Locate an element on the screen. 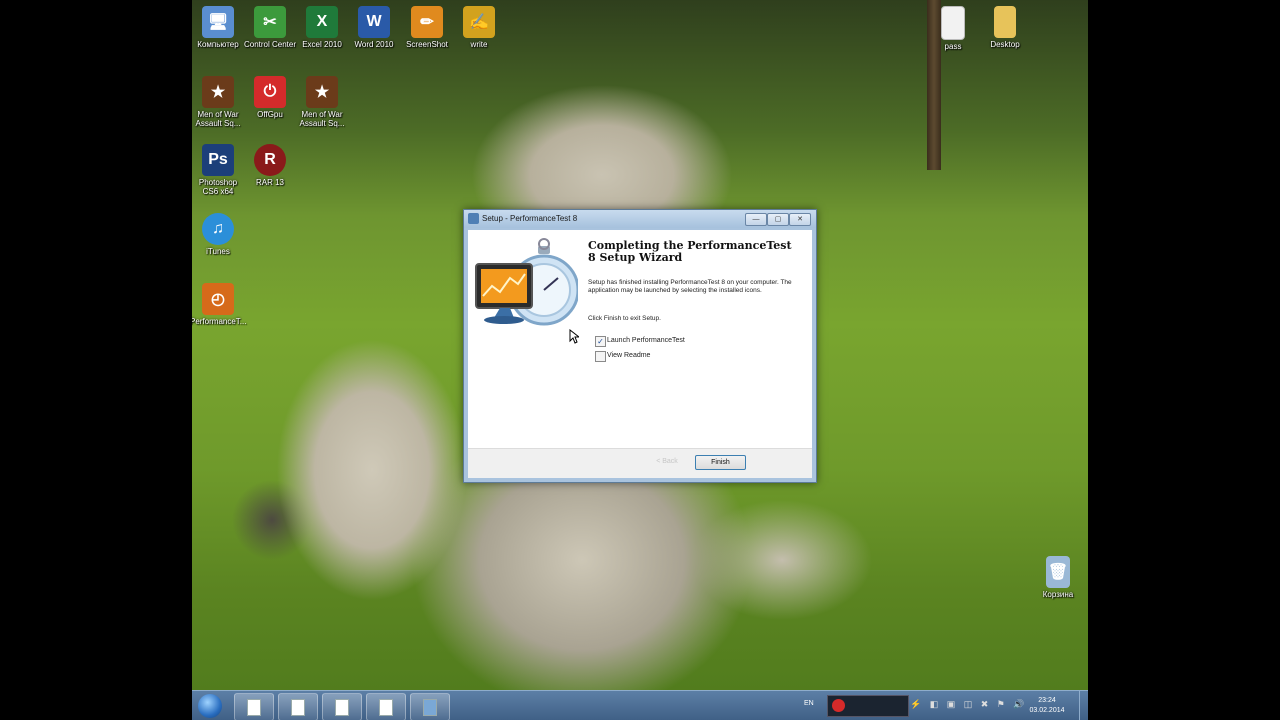 Image resolution: width=1280 pixels, height=720 pixels. computer-icon: 🖥 is located at coordinates (218, 22).